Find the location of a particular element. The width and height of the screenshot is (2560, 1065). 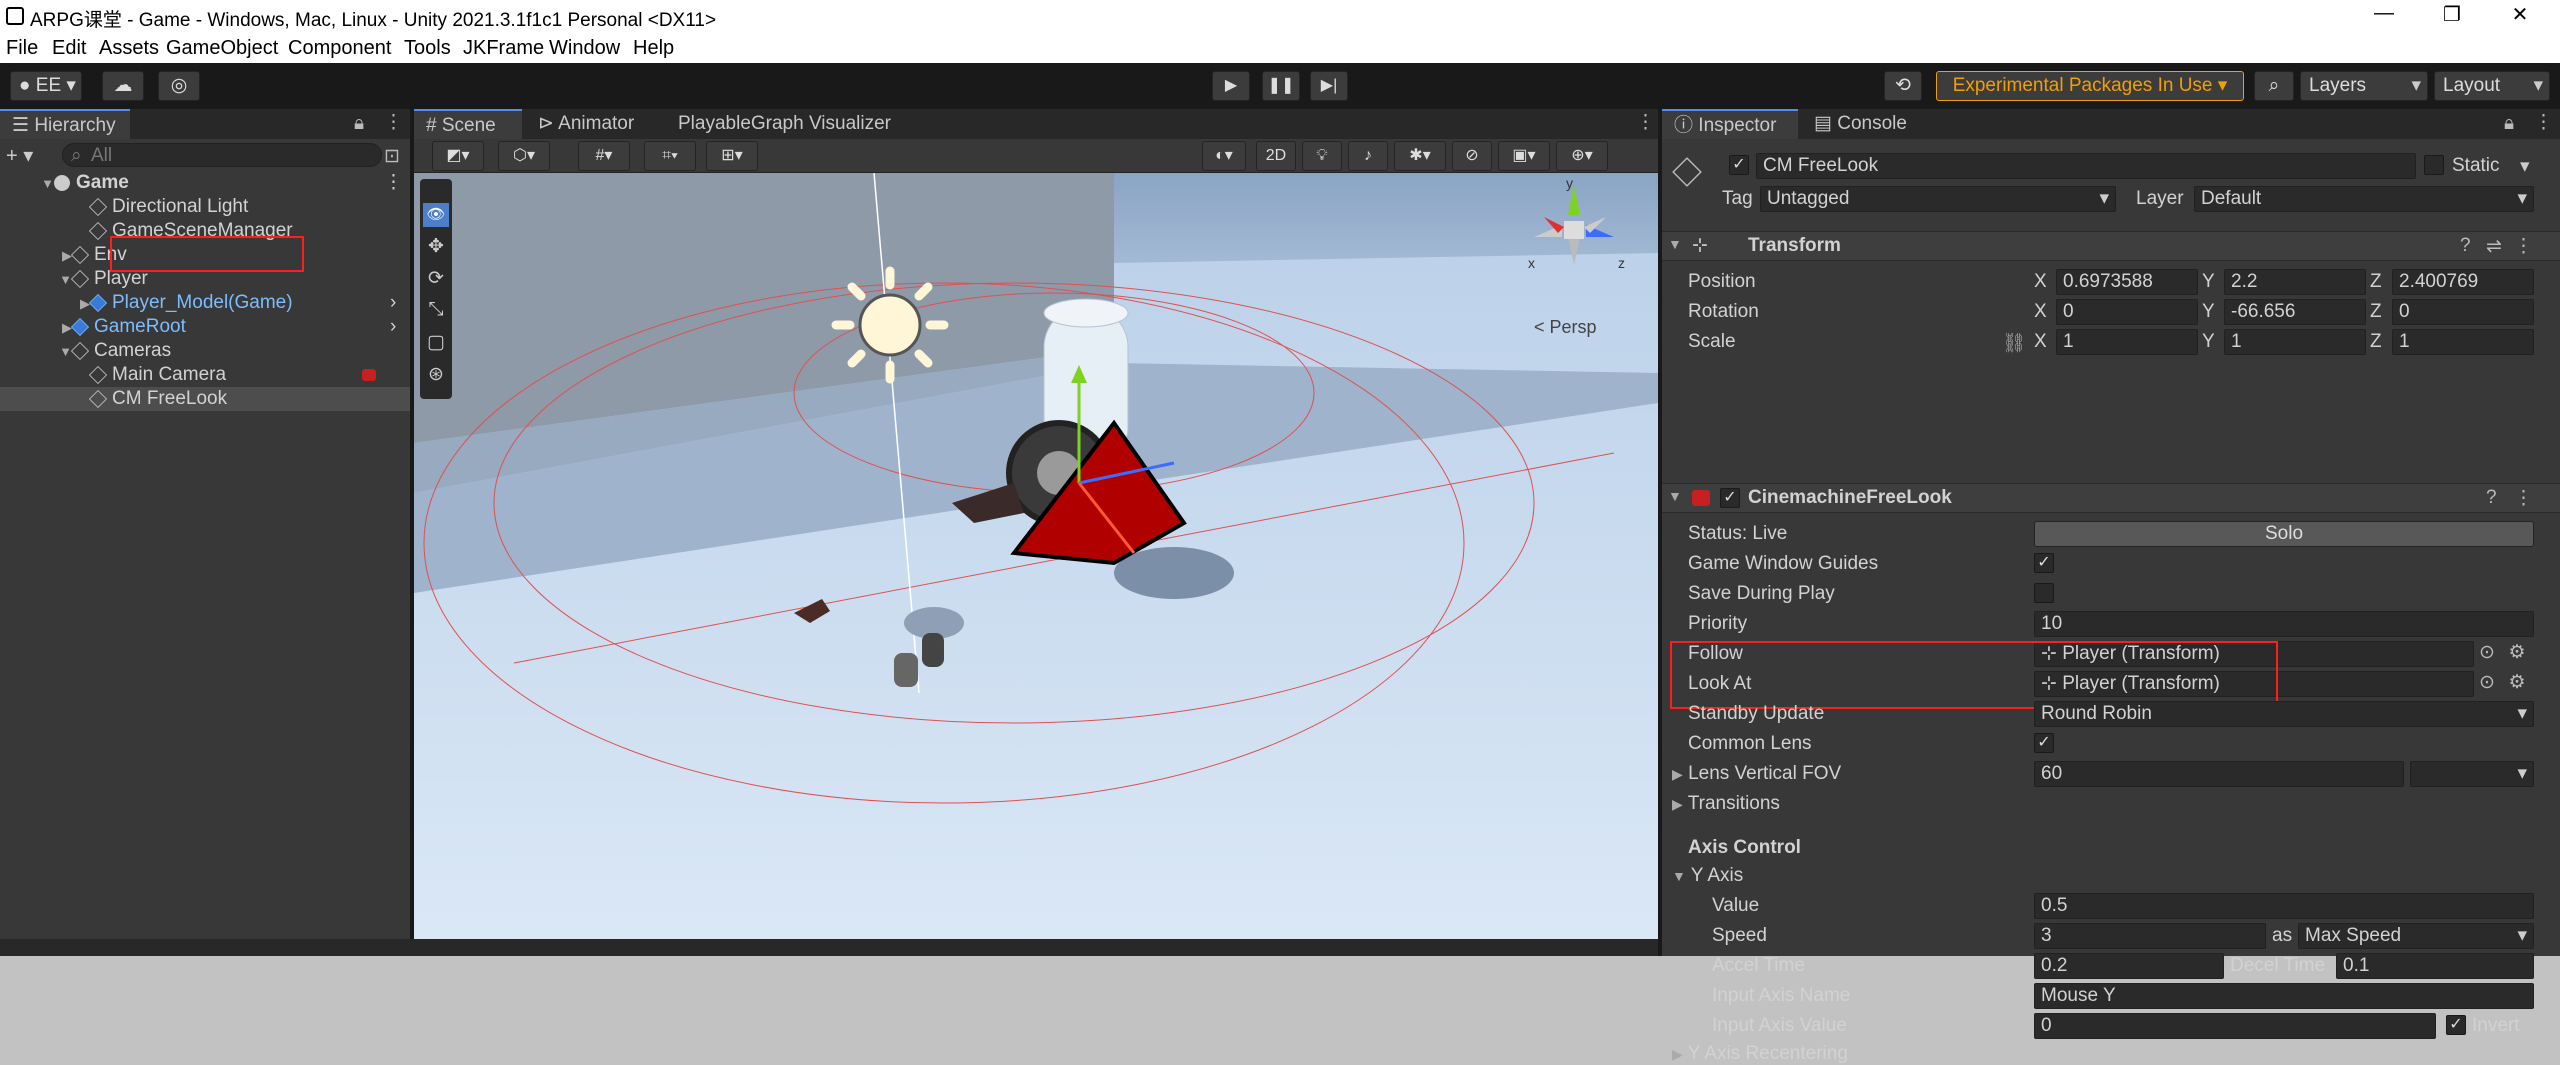

scale-x-label: X is located at coordinates (2040, 342).